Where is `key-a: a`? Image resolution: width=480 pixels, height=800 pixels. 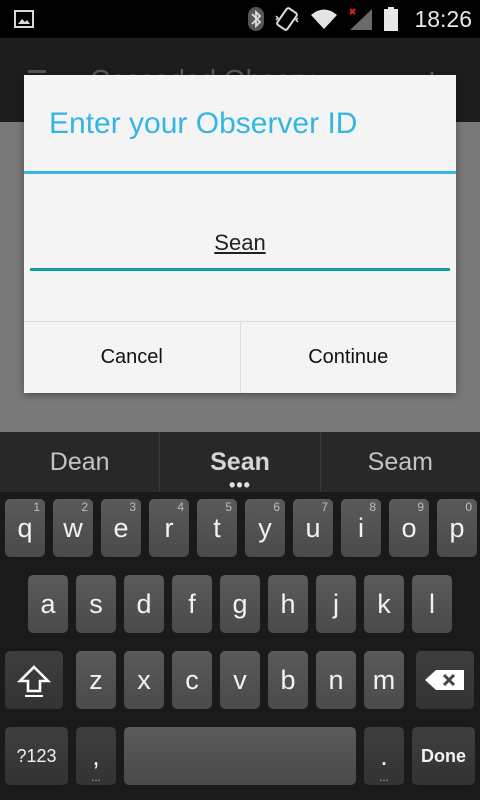 key-a: a is located at coordinates (48, 604).